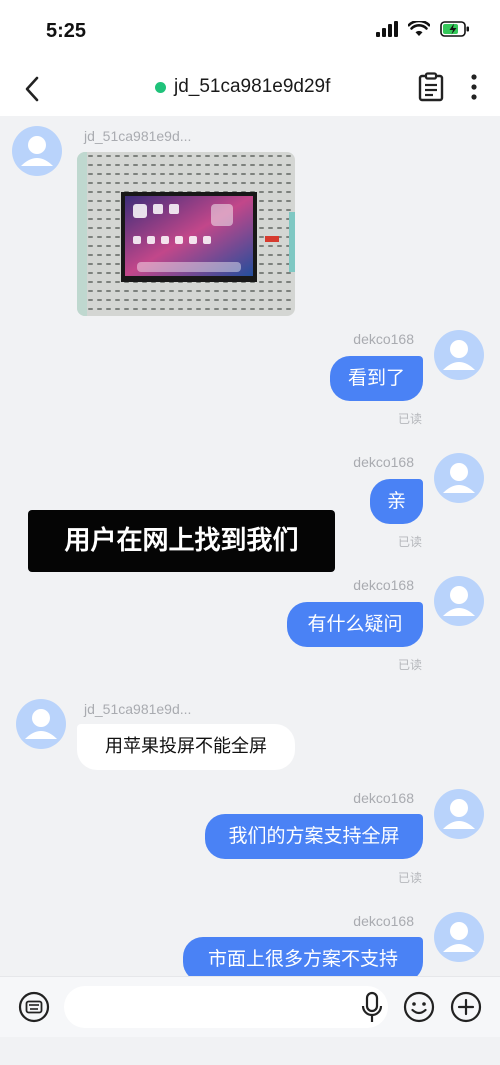 The height and width of the screenshot is (1065, 500). What do you see at coordinates (160, 87) in the screenshot?
I see `online-status-dot` at bounding box center [160, 87].